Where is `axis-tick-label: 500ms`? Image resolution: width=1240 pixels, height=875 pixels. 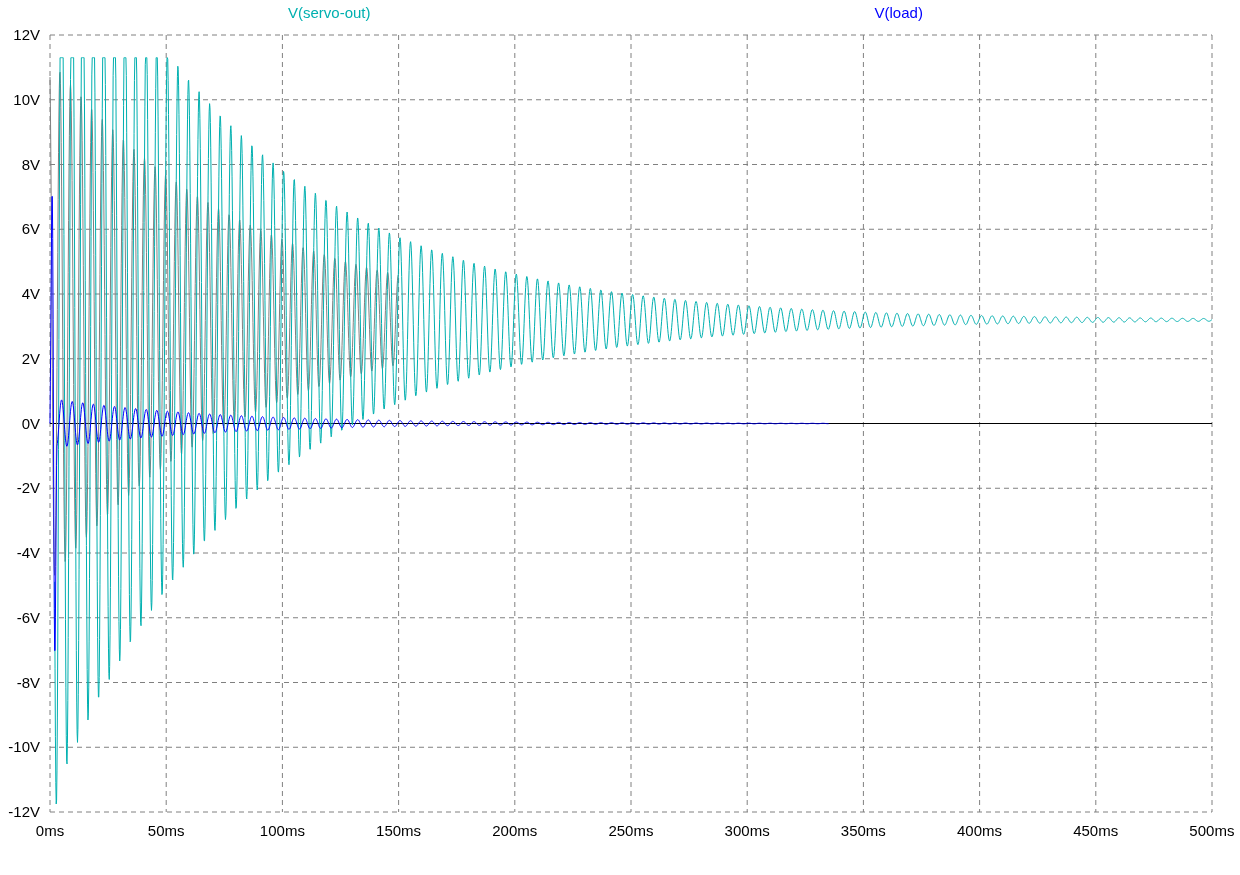
axis-tick-label: 500ms is located at coordinates (1212, 831).